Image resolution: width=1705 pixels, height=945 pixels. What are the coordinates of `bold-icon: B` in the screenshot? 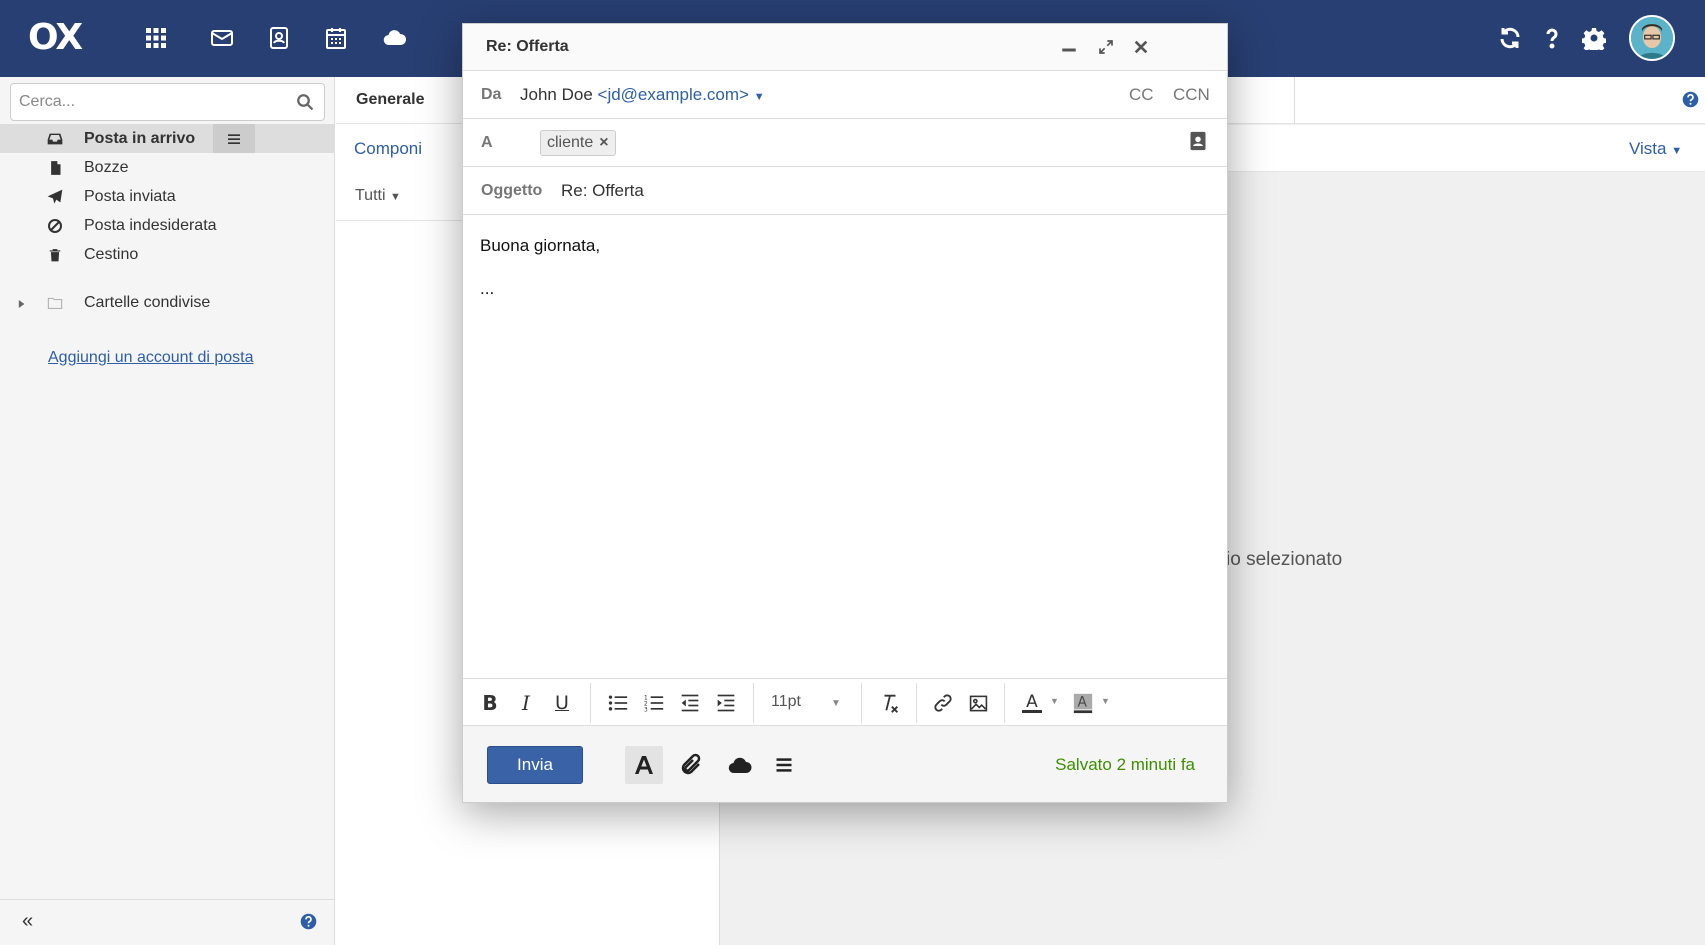 It's located at (490, 703).